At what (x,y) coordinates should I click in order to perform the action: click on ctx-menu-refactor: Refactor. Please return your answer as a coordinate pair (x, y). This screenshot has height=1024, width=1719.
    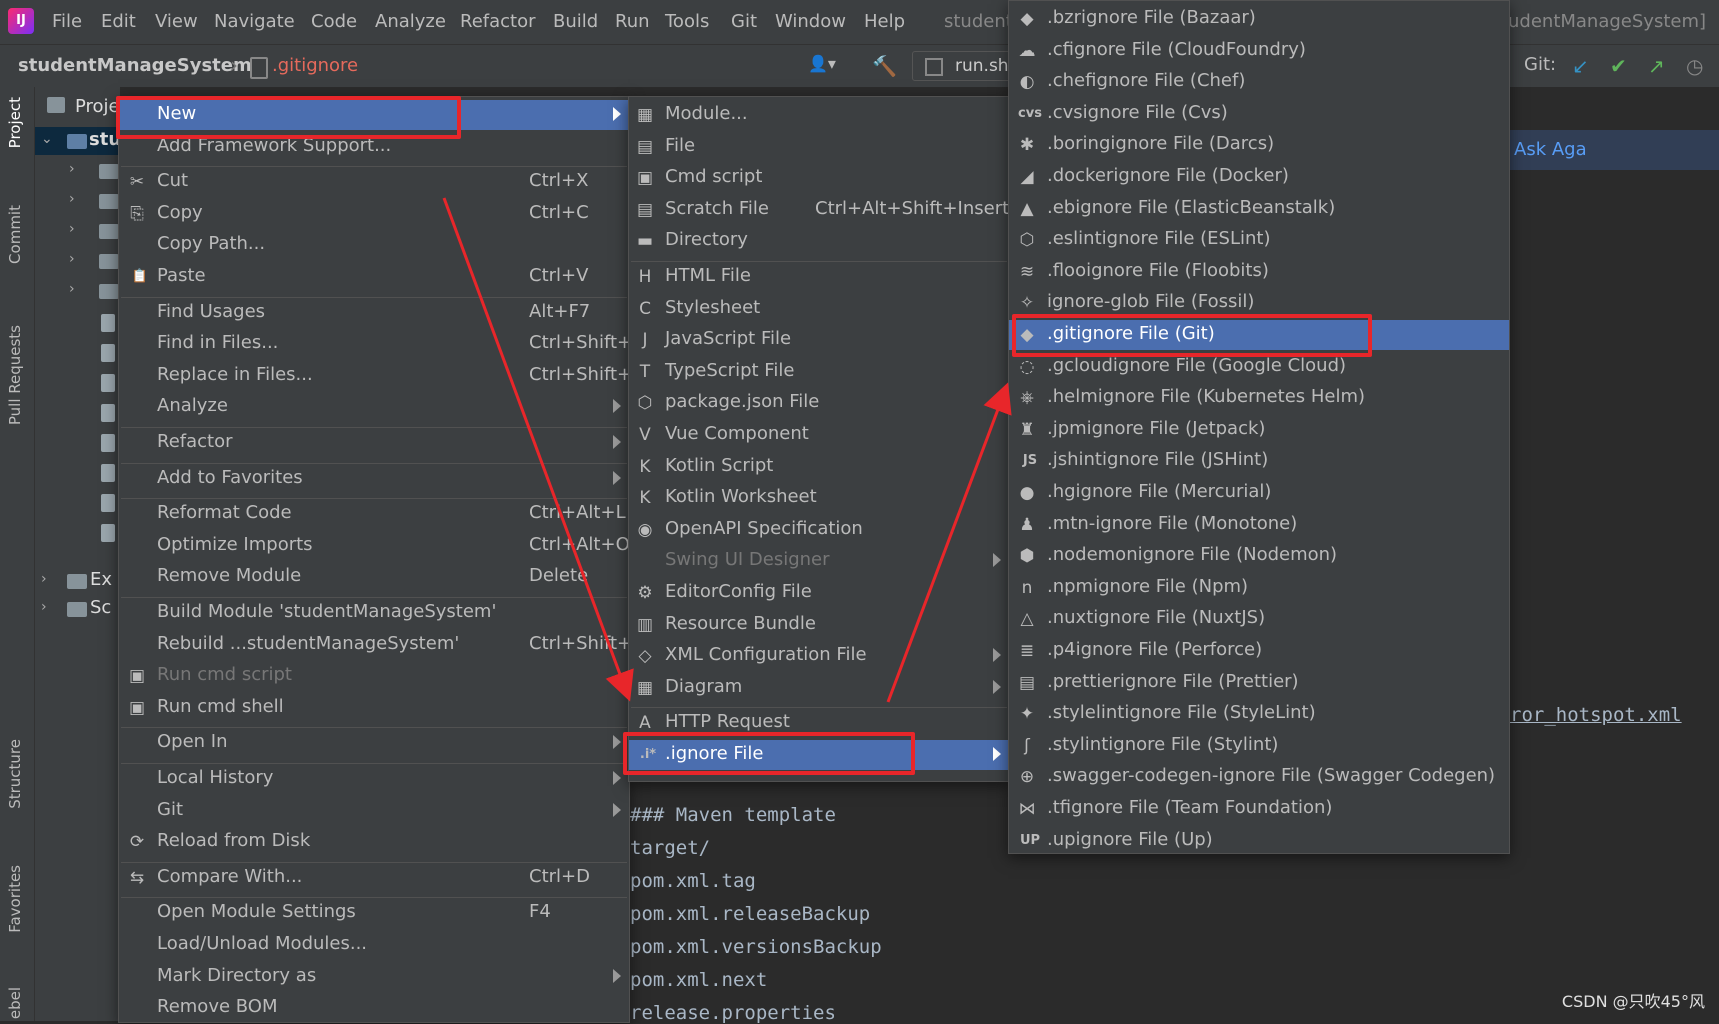
    Looking at the image, I should click on (374, 443).